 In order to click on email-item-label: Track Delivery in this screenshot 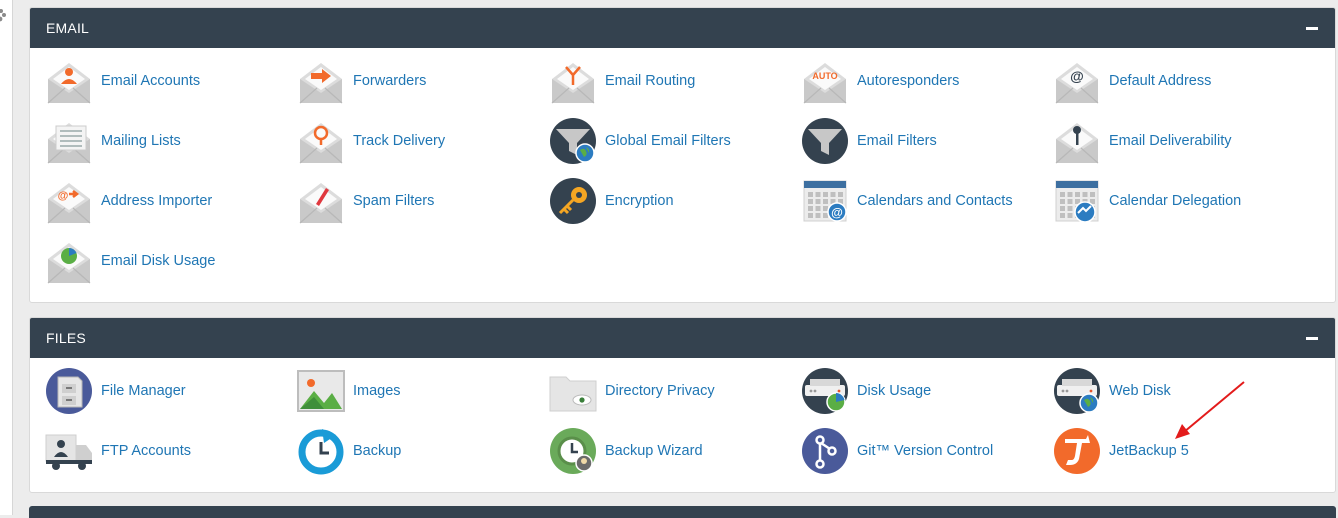, I will do `click(399, 141)`.